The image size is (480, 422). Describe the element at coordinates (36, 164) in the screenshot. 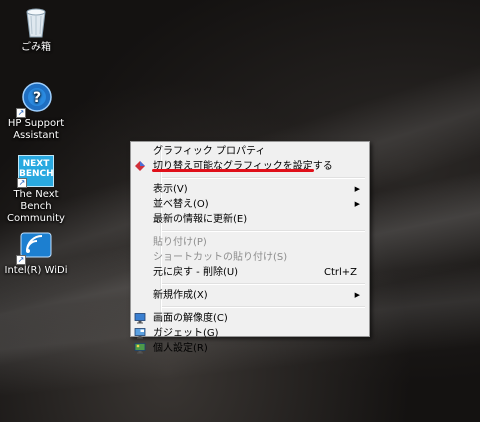

I see `next-bench-logo-line1: NEXT` at that location.